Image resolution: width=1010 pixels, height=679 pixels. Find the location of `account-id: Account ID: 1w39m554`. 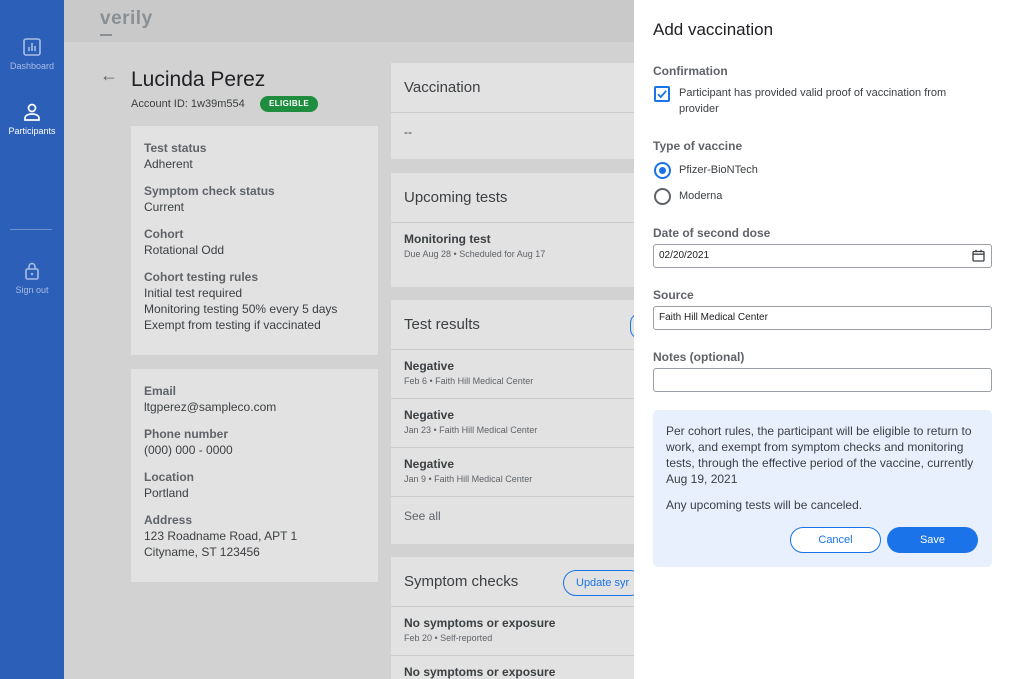

account-id: Account ID: 1w39m554 is located at coordinates (188, 104).